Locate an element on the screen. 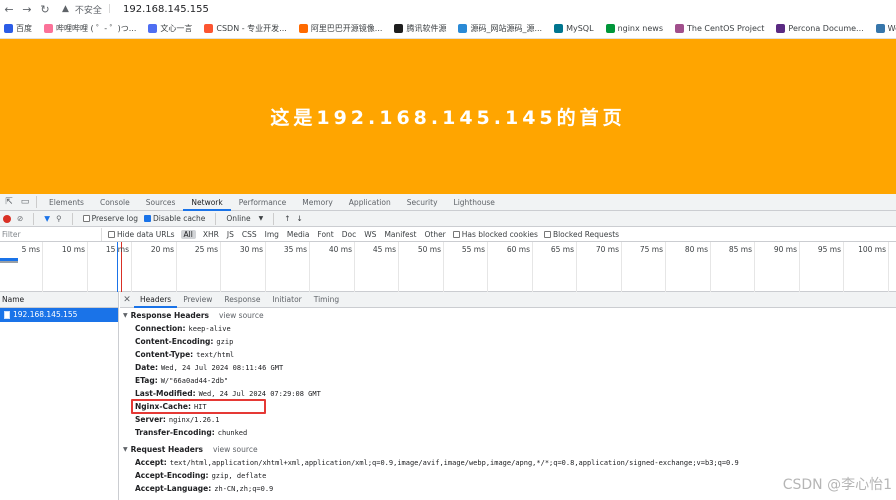  bookmark-item: 文心一言 is located at coordinates (170, 28).